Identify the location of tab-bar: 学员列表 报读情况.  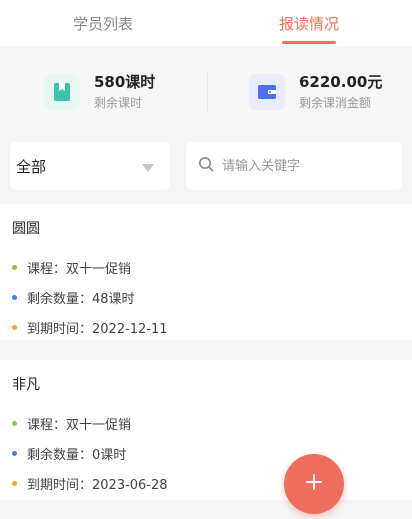
(206, 23).